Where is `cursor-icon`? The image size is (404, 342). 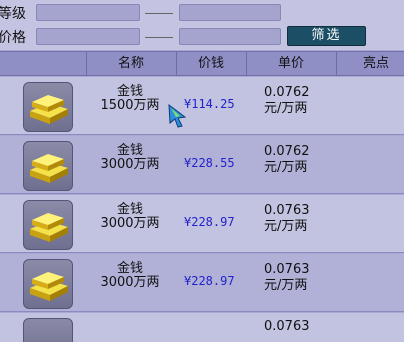 cursor-icon is located at coordinates (177, 116).